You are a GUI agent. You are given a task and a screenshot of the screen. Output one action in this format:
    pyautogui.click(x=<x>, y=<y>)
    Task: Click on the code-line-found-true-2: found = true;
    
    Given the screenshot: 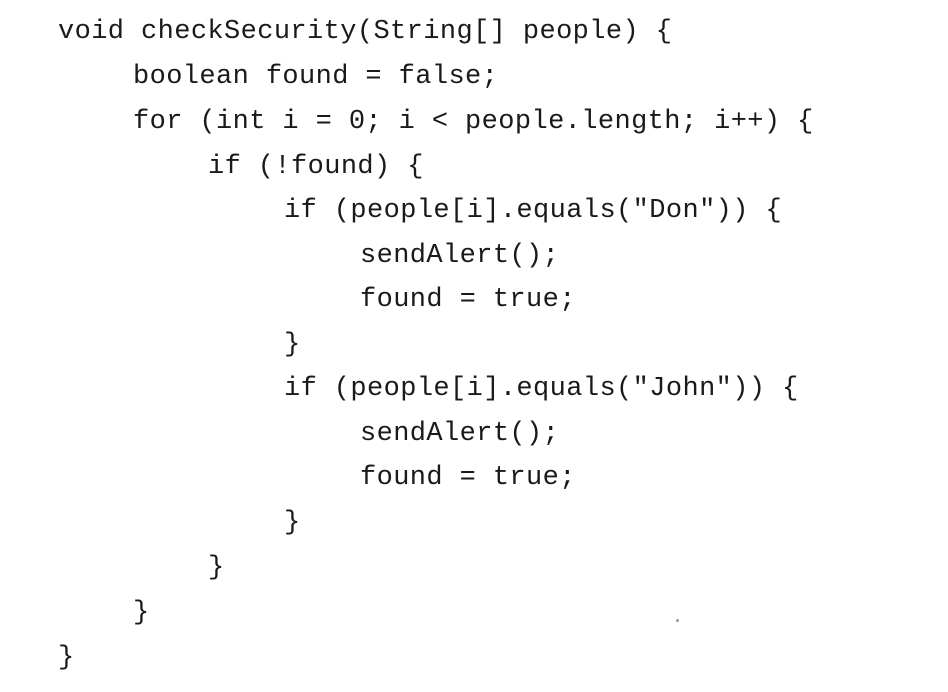 What is the action you would take?
    pyautogui.click(x=468, y=478)
    